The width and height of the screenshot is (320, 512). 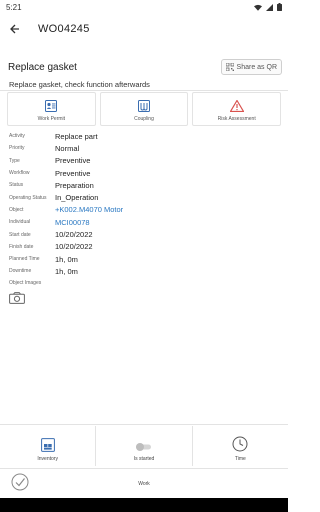 I want to click on property-row: Operating Status In_Operation, so click(x=144, y=197).